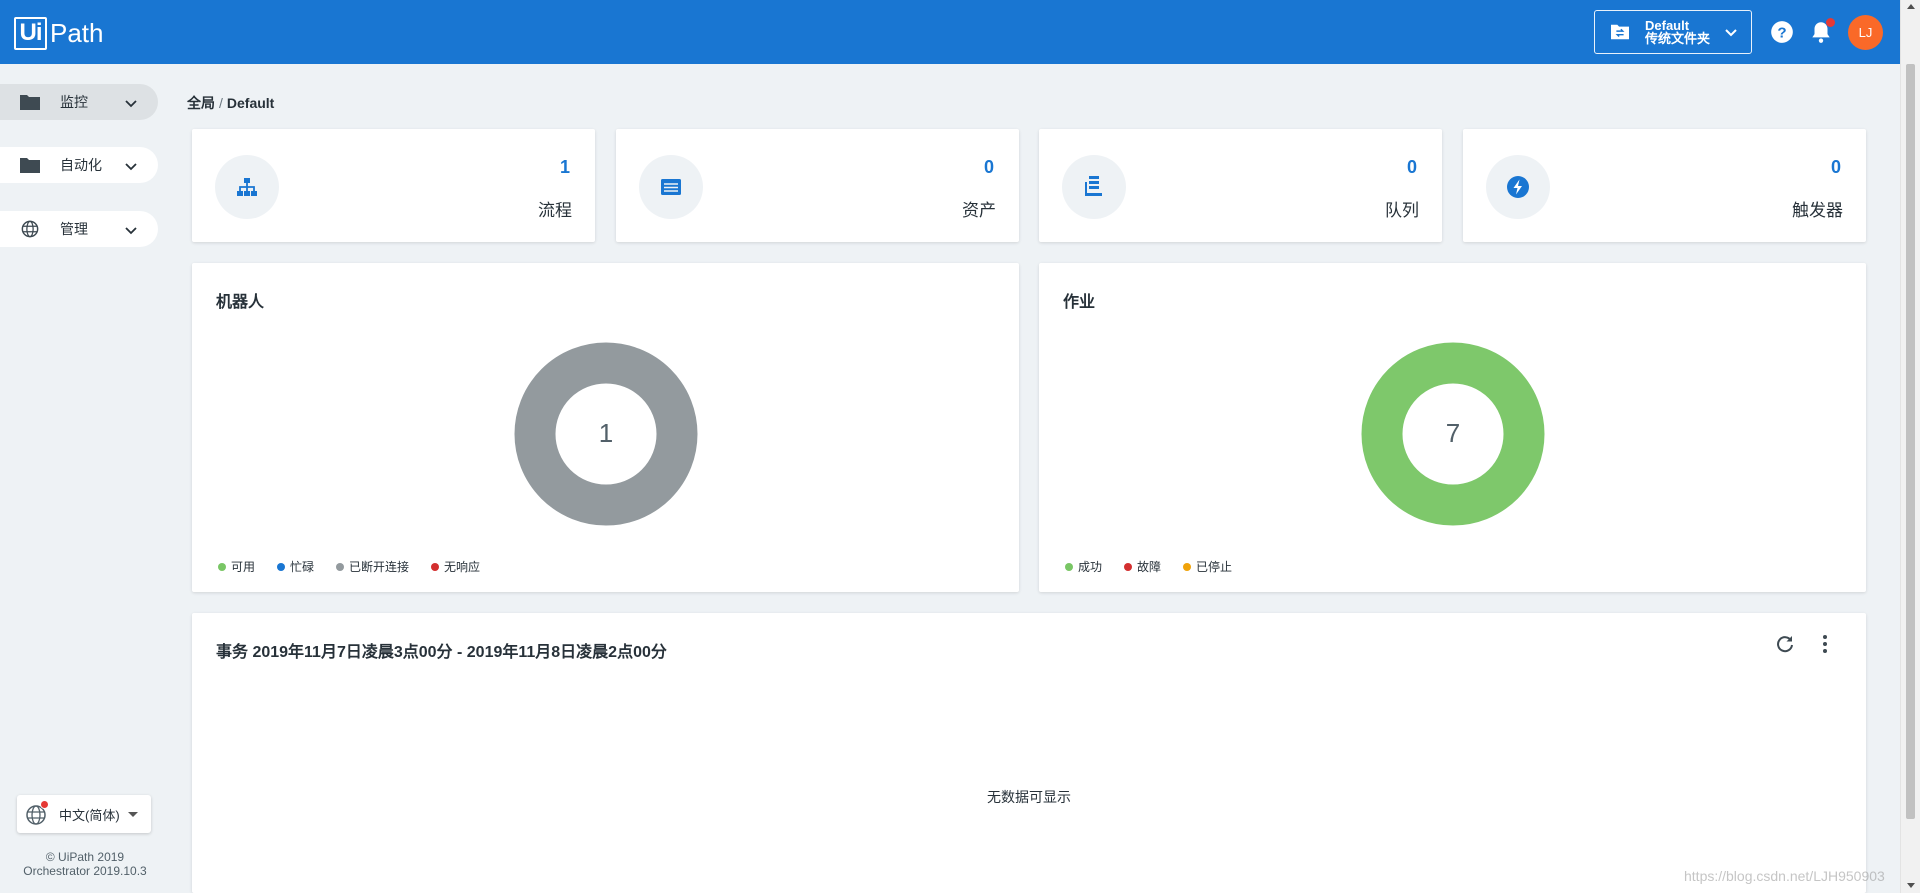  Describe the element at coordinates (379, 567) in the screenshot. I see `legend-label: 已断开连接` at that location.